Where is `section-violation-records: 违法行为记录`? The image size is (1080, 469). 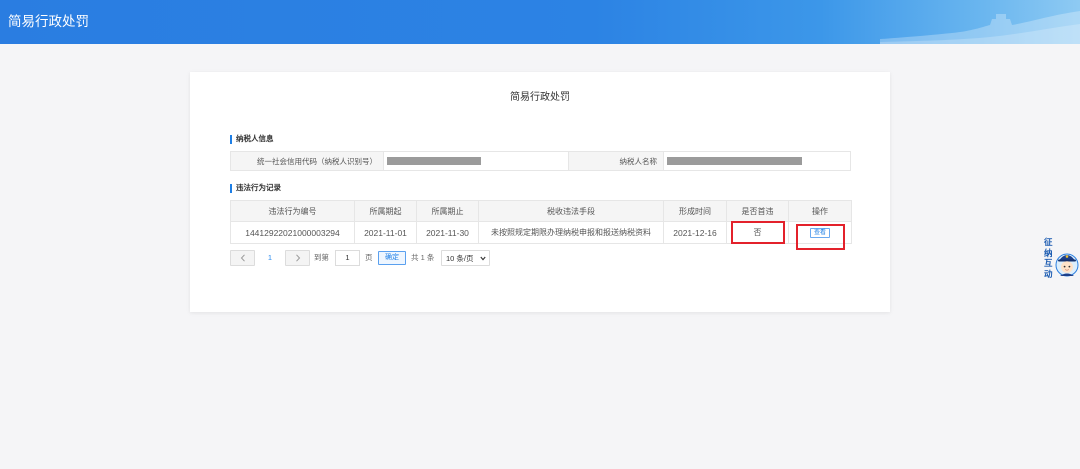 section-violation-records: 违法行为记录 is located at coordinates (255, 188).